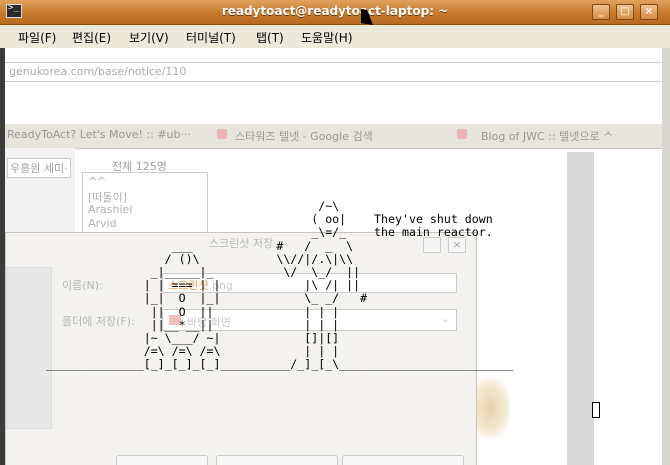 This screenshot has width=670, height=465. Describe the element at coordinates (596, 410) in the screenshot. I see `terminal-cursor` at that location.